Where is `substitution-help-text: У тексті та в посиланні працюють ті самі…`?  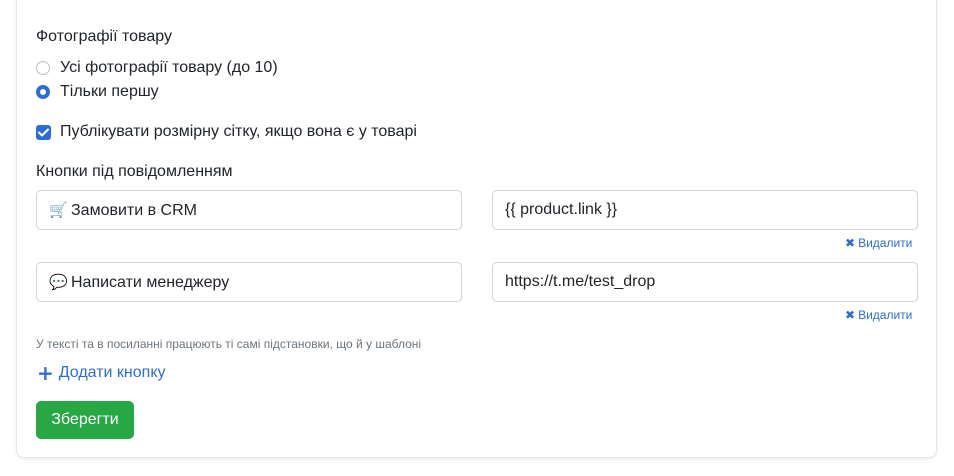
substitution-help-text: У тексті та в посиланні працюють ті самі… is located at coordinates (229, 344).